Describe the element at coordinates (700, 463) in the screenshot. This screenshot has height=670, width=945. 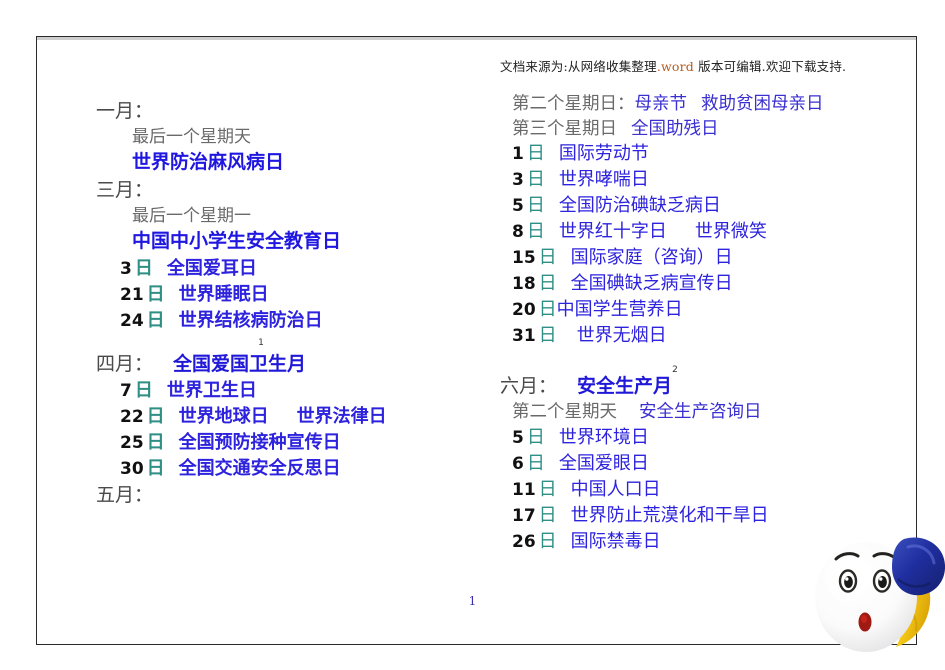
I see `date-row: 6 日全国爱眼日` at that location.